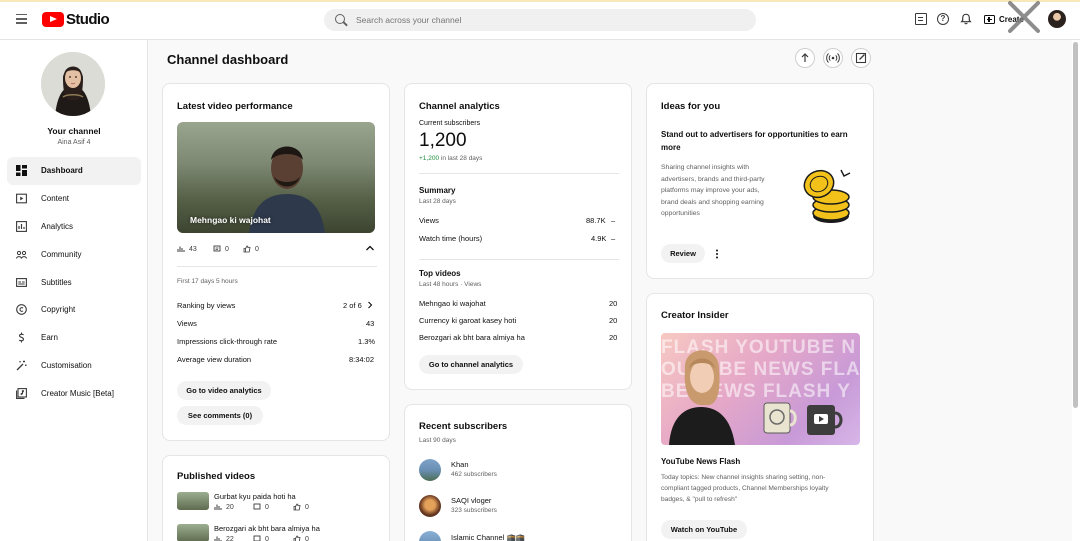 This screenshot has height=541, width=1080. I want to click on sidebar-item-community: Community, so click(74, 254).